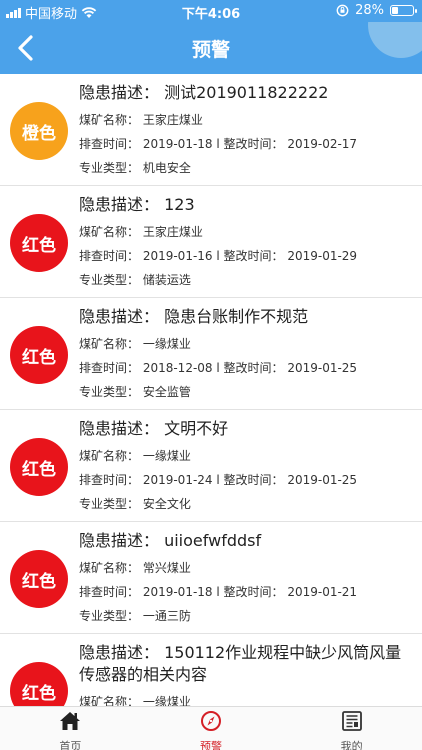  I want to click on inspection-rectify-time: 排查时间： 2019-01-16 l 整改时间： 2019-01-29, so click(218, 256).